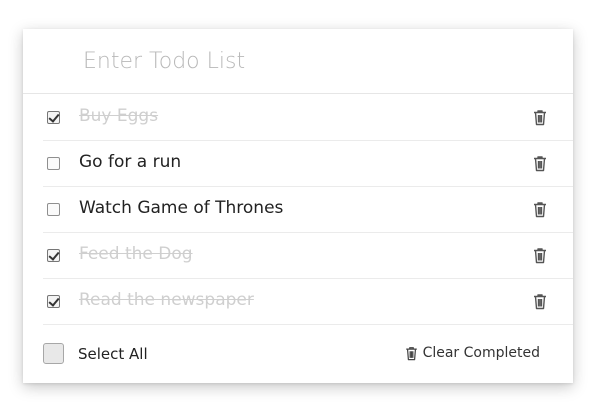 This screenshot has width=596, height=417. I want to click on todo-item: Feed the Dog, so click(308, 256).